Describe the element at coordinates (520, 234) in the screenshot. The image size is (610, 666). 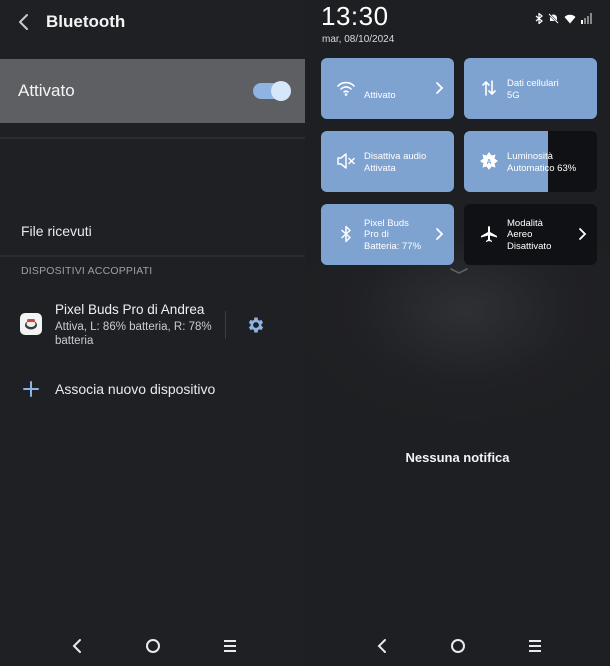
I see `airplane-tile-line2: Aereo` at that location.